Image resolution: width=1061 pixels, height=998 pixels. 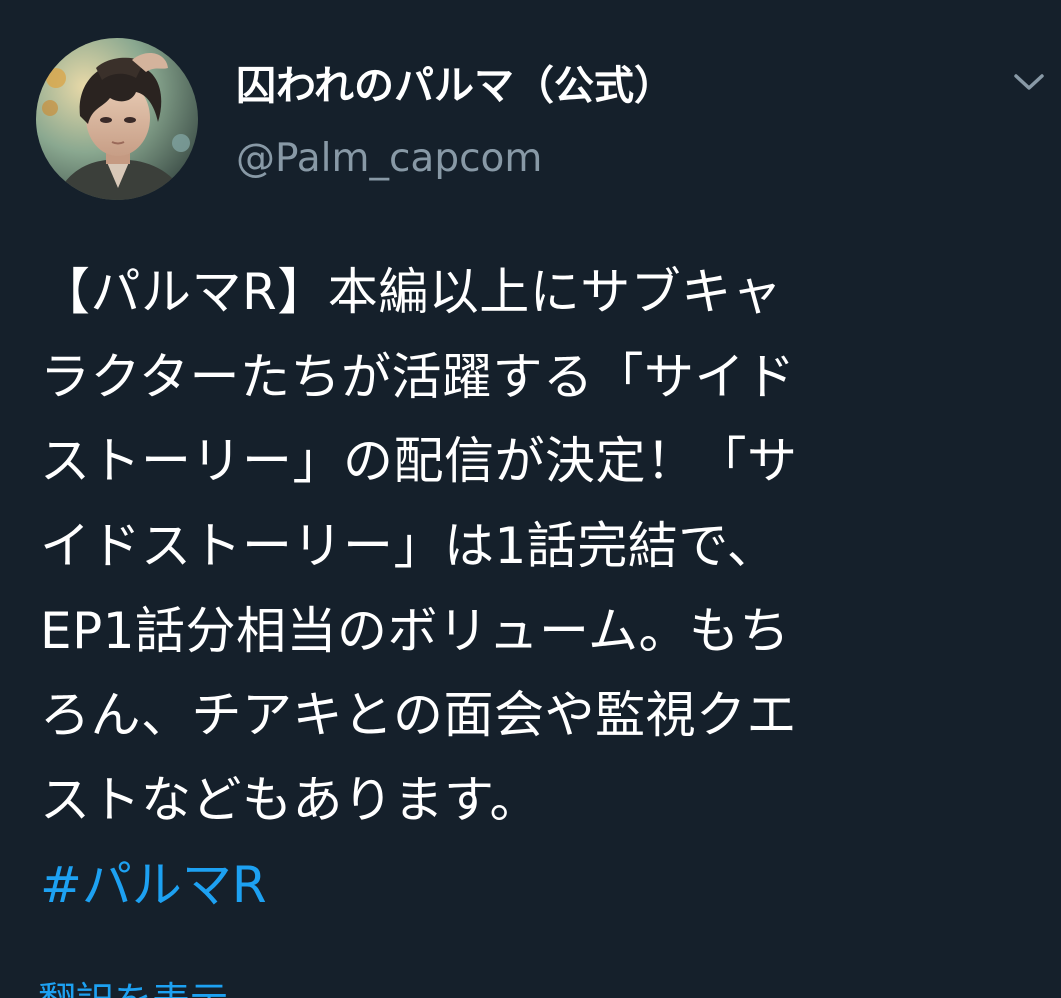 What do you see at coordinates (455, 86) in the screenshot?
I see `display-name: 囚われのパルマ（公式）` at bounding box center [455, 86].